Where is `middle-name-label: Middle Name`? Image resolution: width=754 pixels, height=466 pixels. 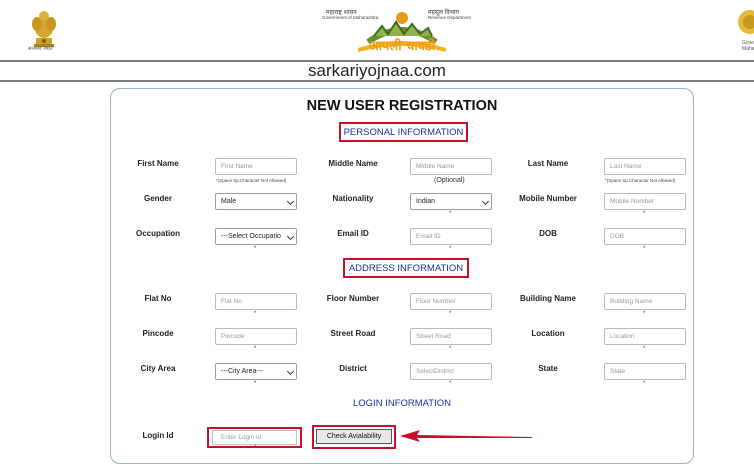 middle-name-label: Middle Name is located at coordinates (353, 163).